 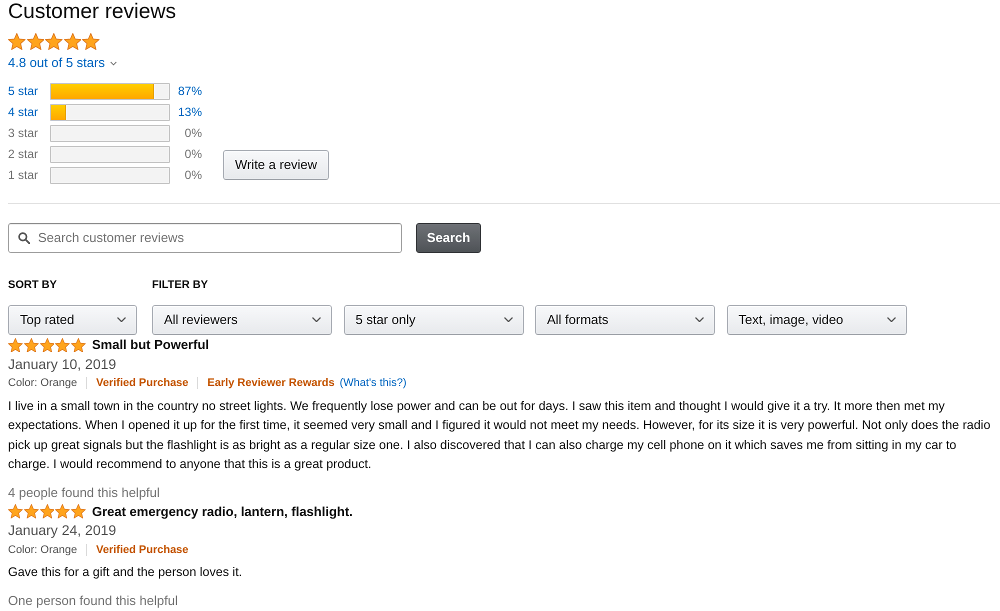 What do you see at coordinates (24, 133) in the screenshot?
I see `star-level-label: 3 star` at bounding box center [24, 133].